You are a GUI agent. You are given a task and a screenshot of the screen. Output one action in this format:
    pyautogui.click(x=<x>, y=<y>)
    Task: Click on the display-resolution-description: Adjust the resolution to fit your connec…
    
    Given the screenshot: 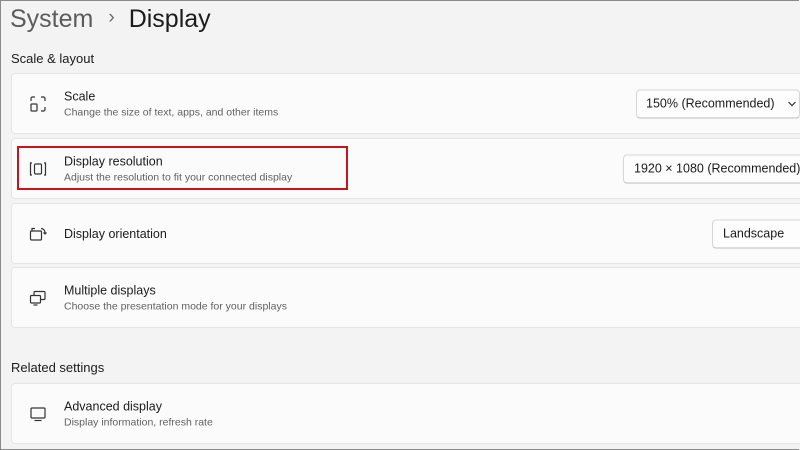 What is the action you would take?
    pyautogui.click(x=178, y=177)
    